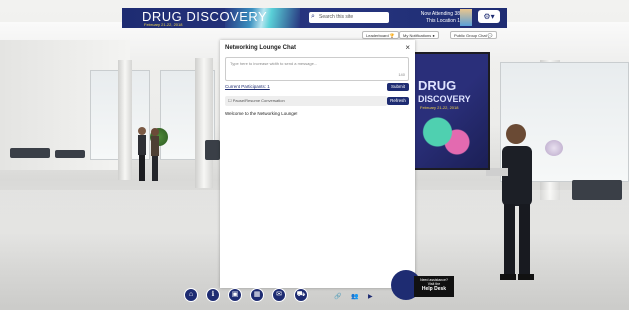 The height and width of the screenshot is (310, 629). Describe the element at coordinates (490, 35) in the screenshot. I see `chat-icon: 💬` at that location.